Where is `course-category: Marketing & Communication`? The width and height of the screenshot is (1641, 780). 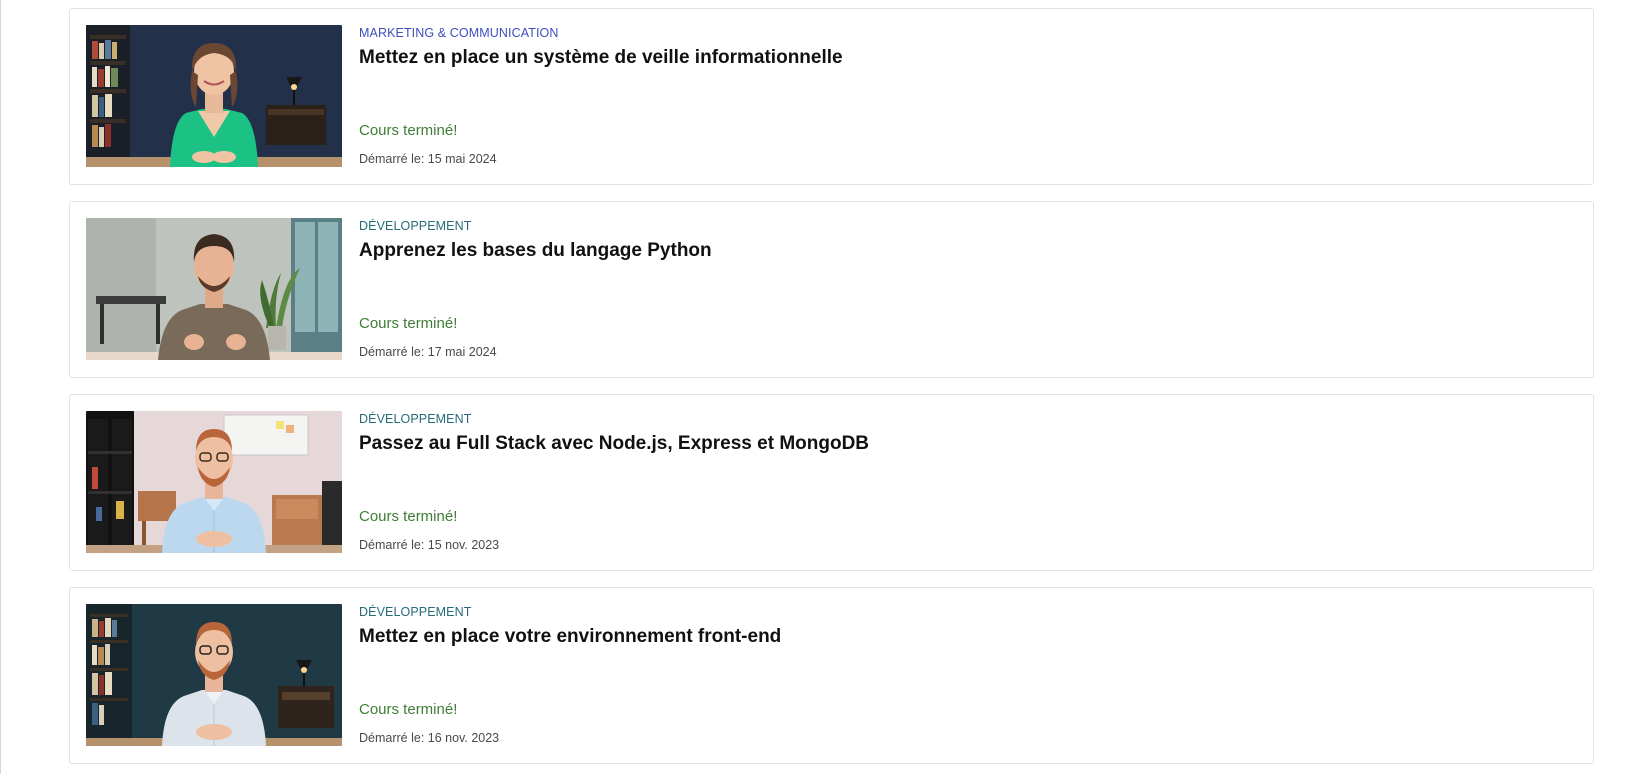
course-category: Marketing & Communication is located at coordinates (966, 33).